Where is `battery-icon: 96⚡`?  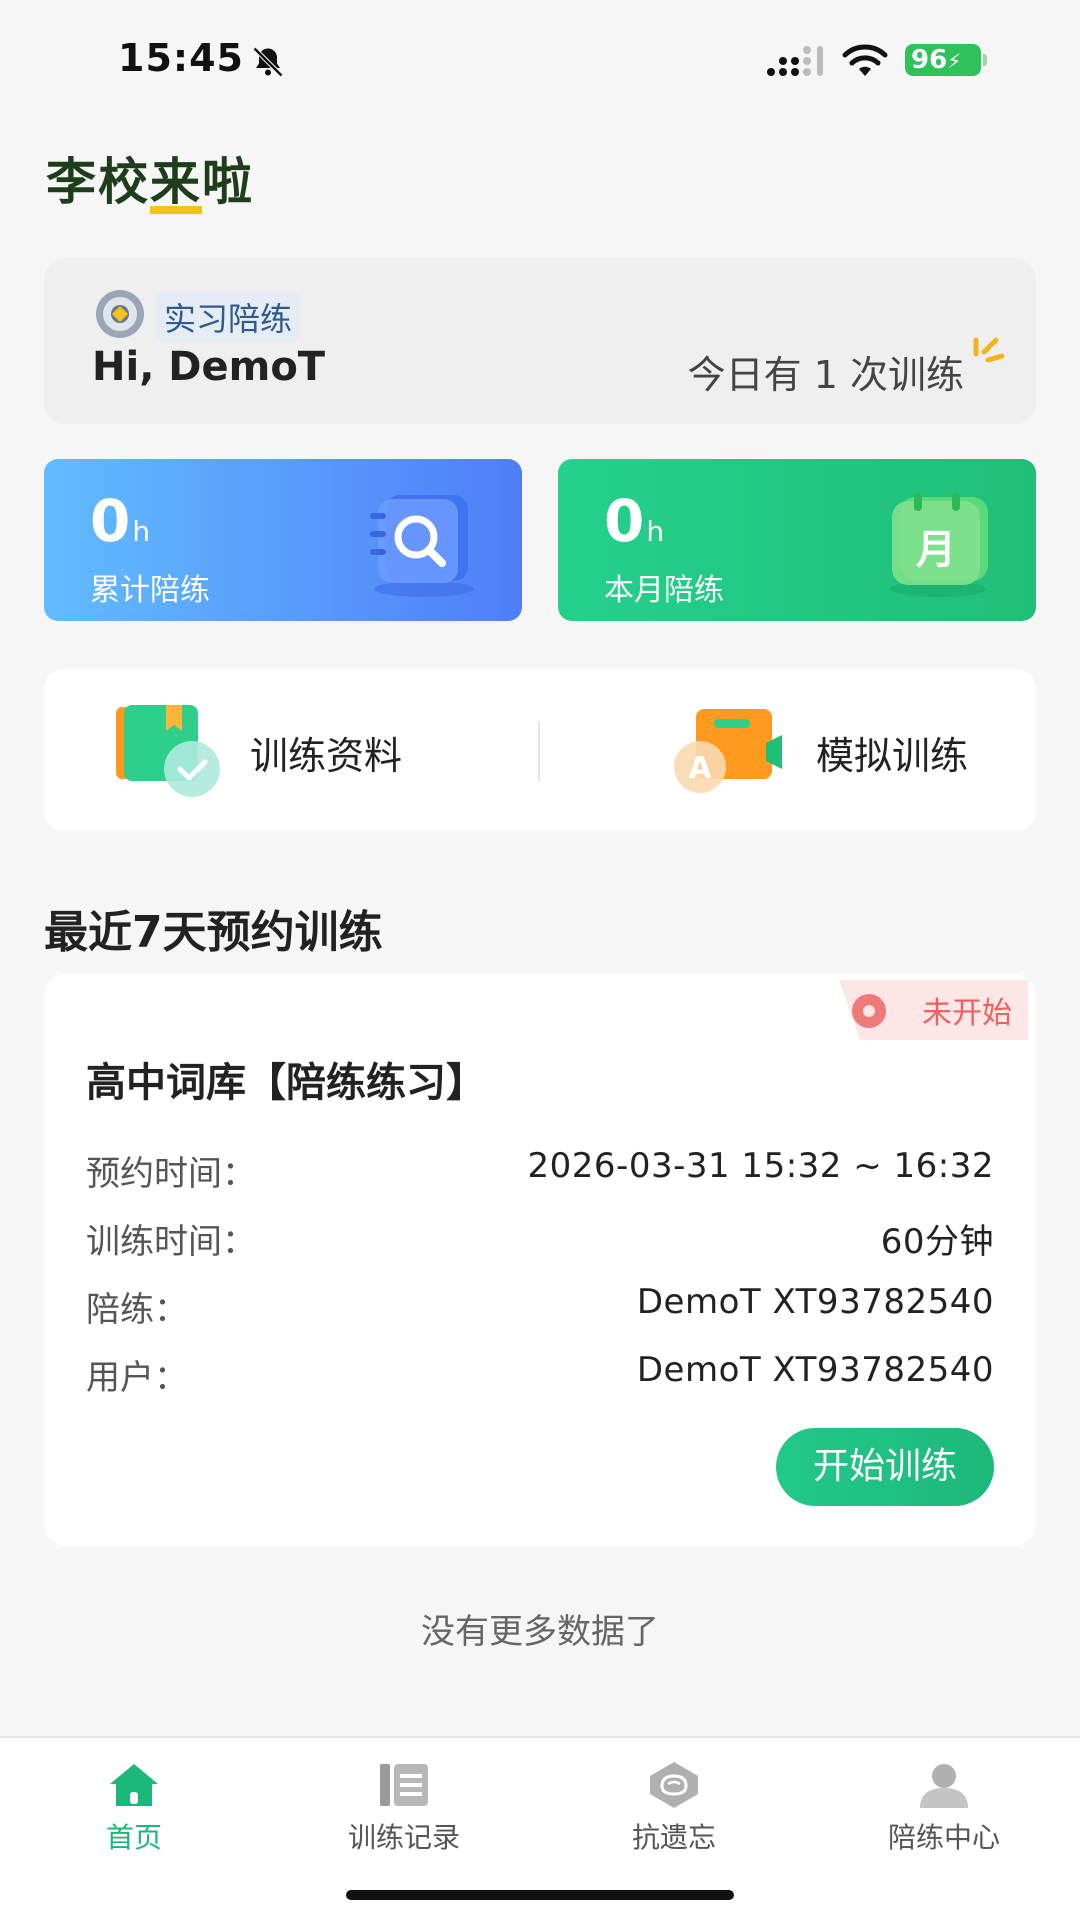 battery-icon: 96⚡ is located at coordinates (943, 60).